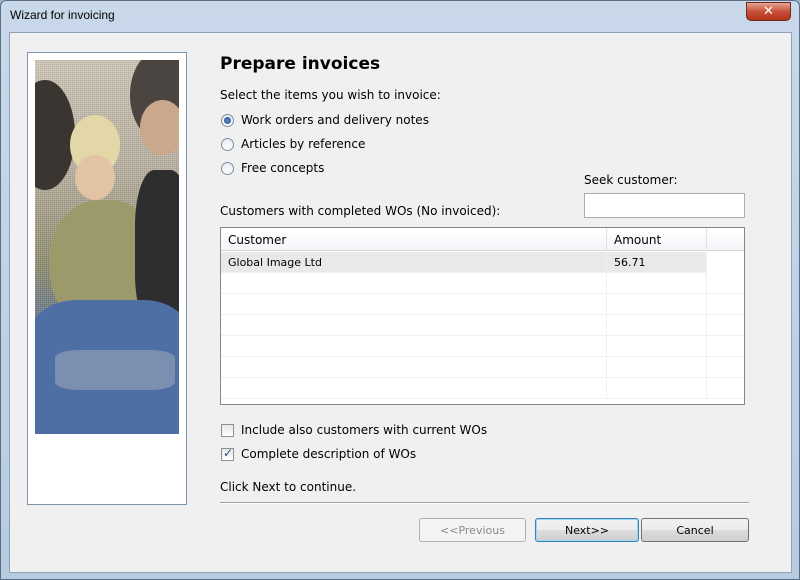  Describe the element at coordinates (657, 239) in the screenshot. I see `column-header-amount: Amount` at that location.